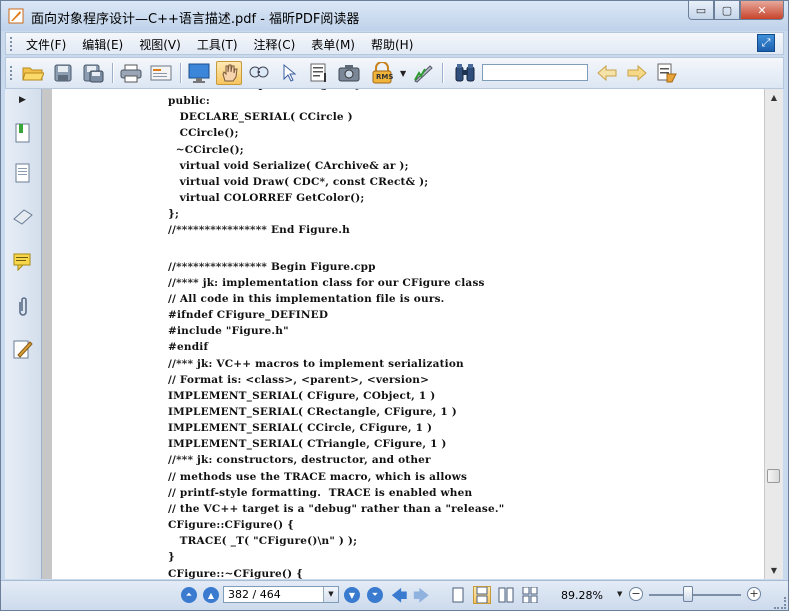 The height and width of the screenshot is (611, 789). I want to click on facing-view-button, so click(506, 595).